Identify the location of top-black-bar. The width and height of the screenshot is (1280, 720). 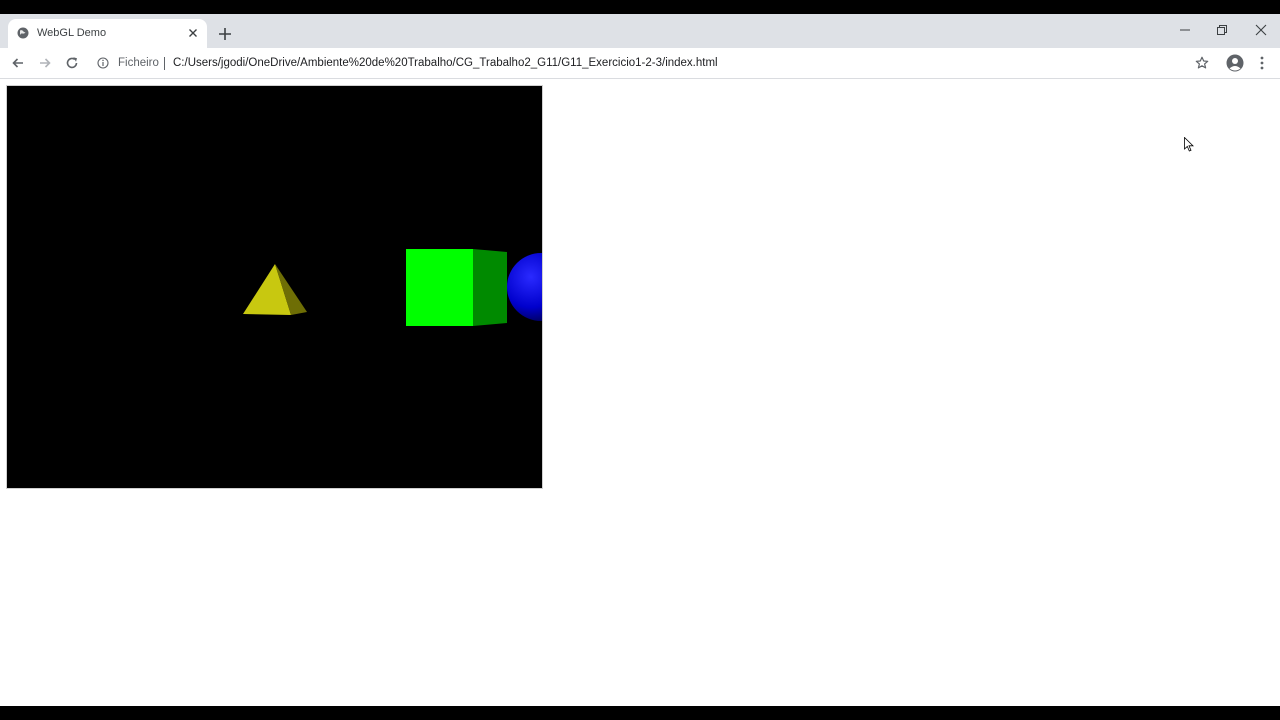
(640, 7).